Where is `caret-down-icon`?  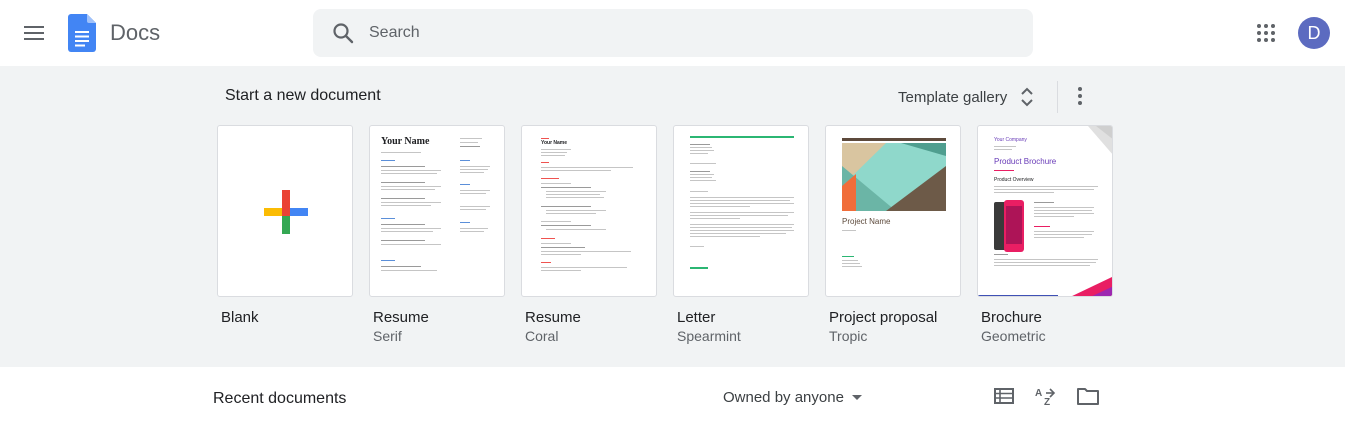 caret-down-icon is located at coordinates (856, 397).